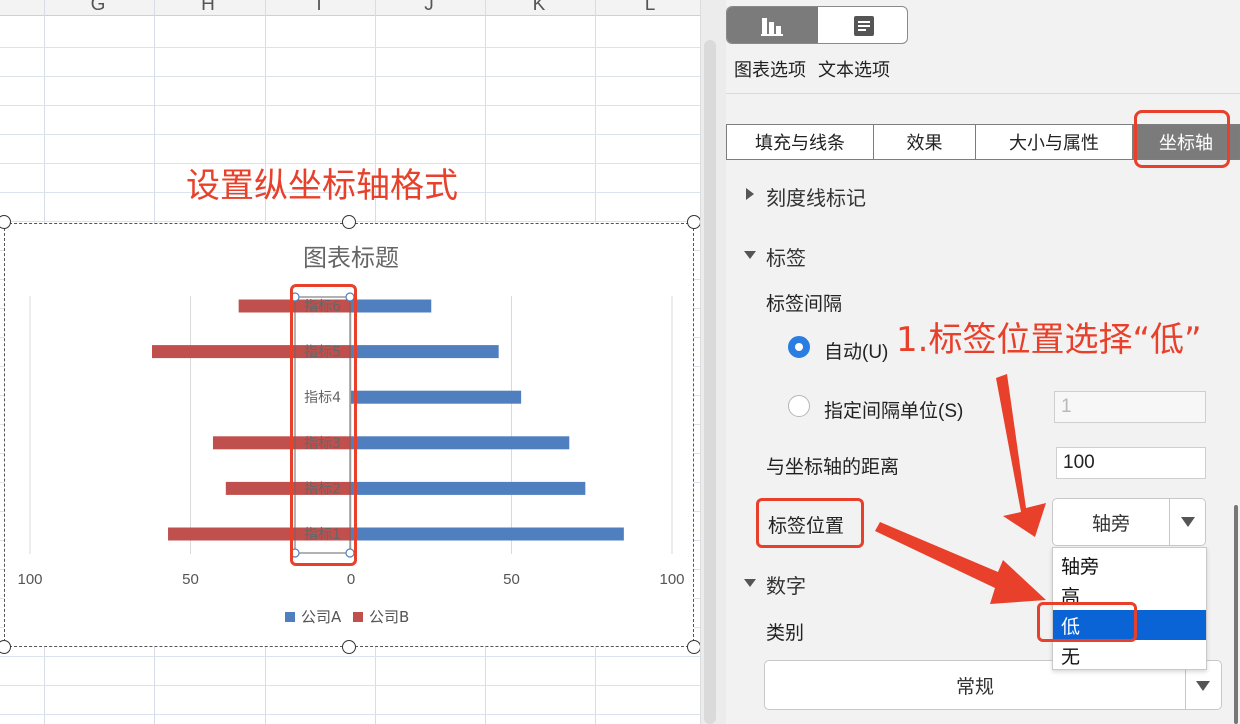  Describe the element at coordinates (1131, 463) in the screenshot. I see `distance-input: 100` at that location.